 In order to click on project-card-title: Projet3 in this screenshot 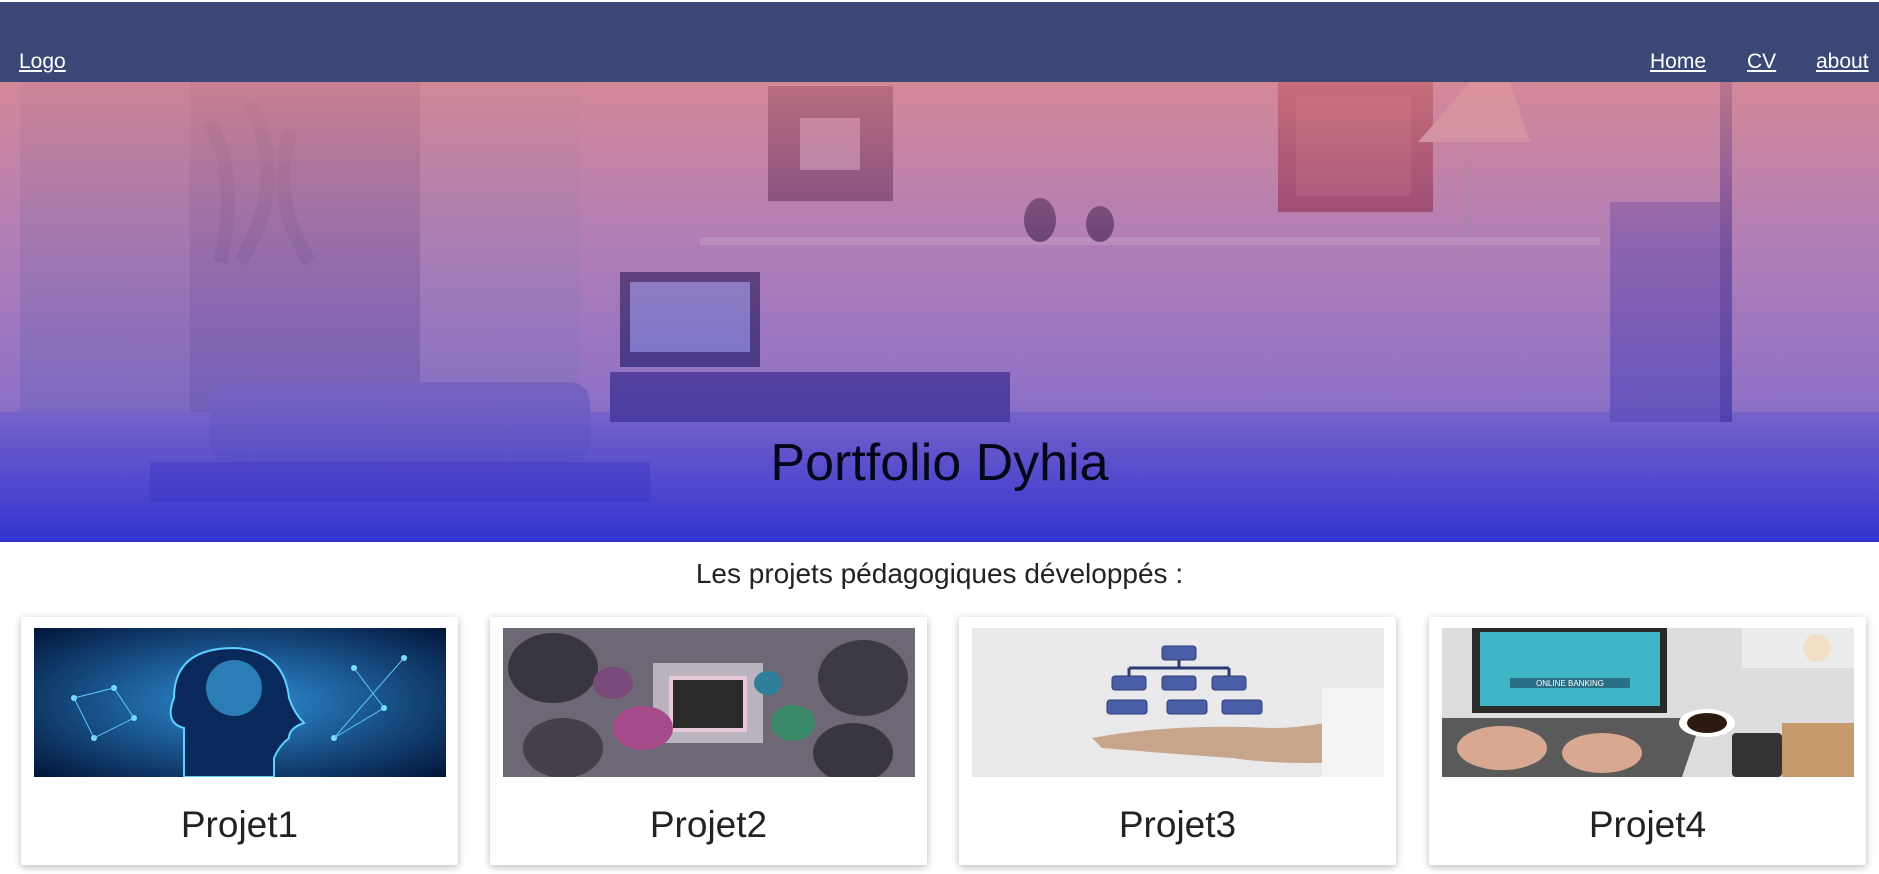, I will do `click(1177, 825)`.